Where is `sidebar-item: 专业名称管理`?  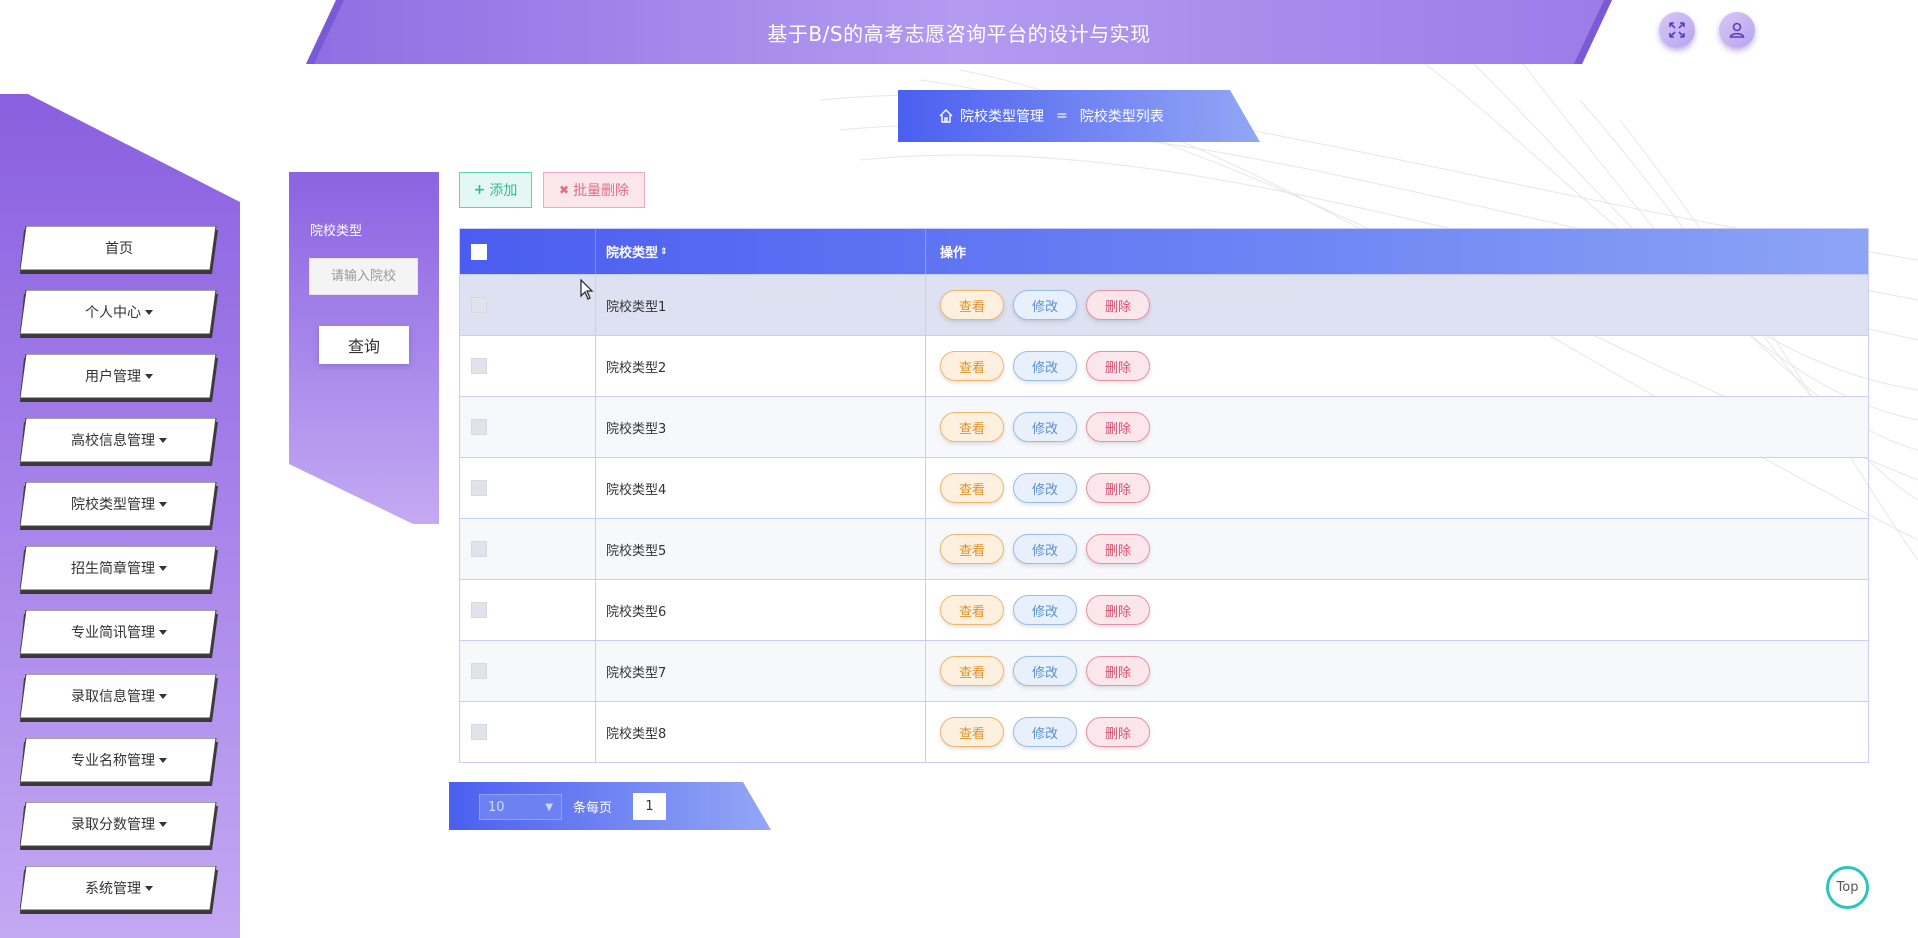
sidebar-item: 专业名称管理 is located at coordinates (119, 762).